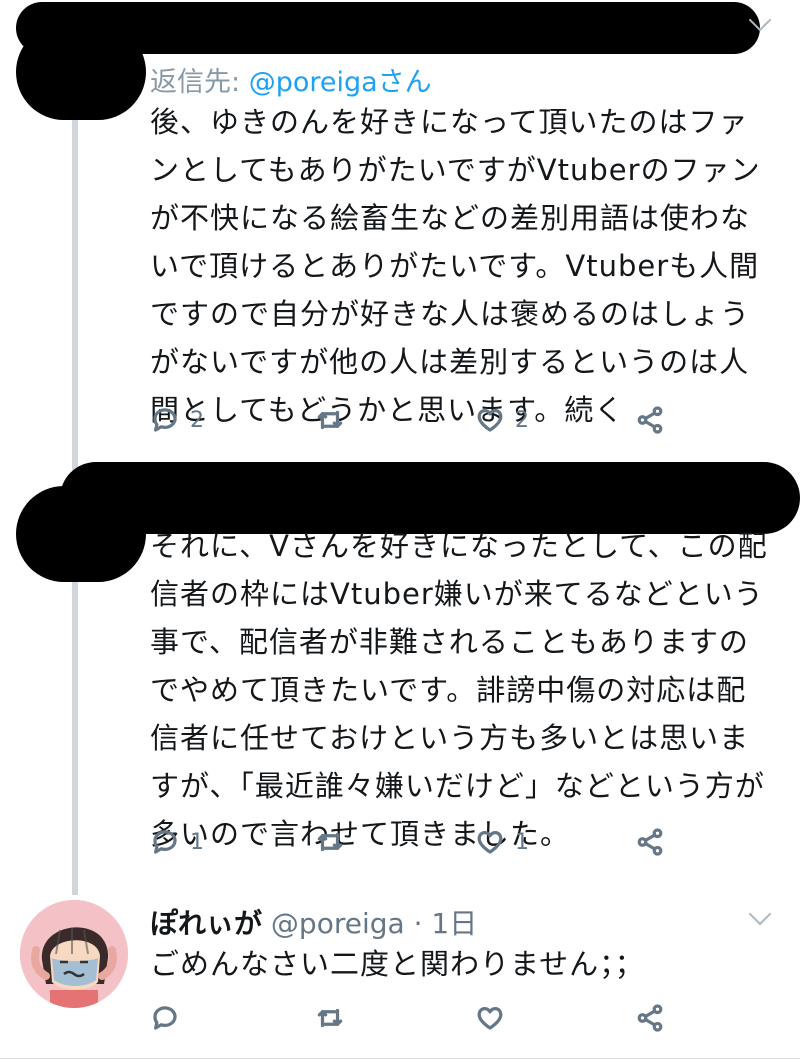 The width and height of the screenshot is (800, 1063). I want to click on like-button: 1, so click(502, 842).